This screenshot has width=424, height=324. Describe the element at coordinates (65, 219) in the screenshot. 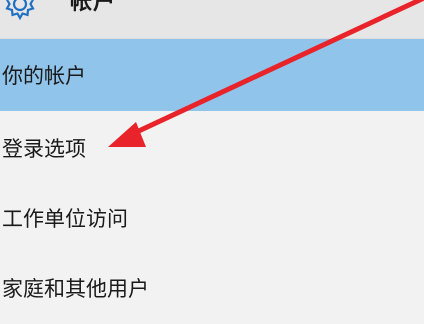

I see `sidebar-item-label: 工作单位访问` at that location.